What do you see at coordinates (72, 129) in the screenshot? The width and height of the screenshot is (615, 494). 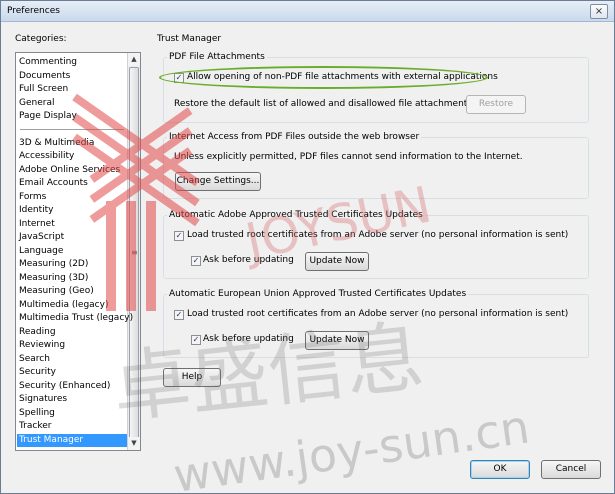 I see `category-separator` at bounding box center [72, 129].